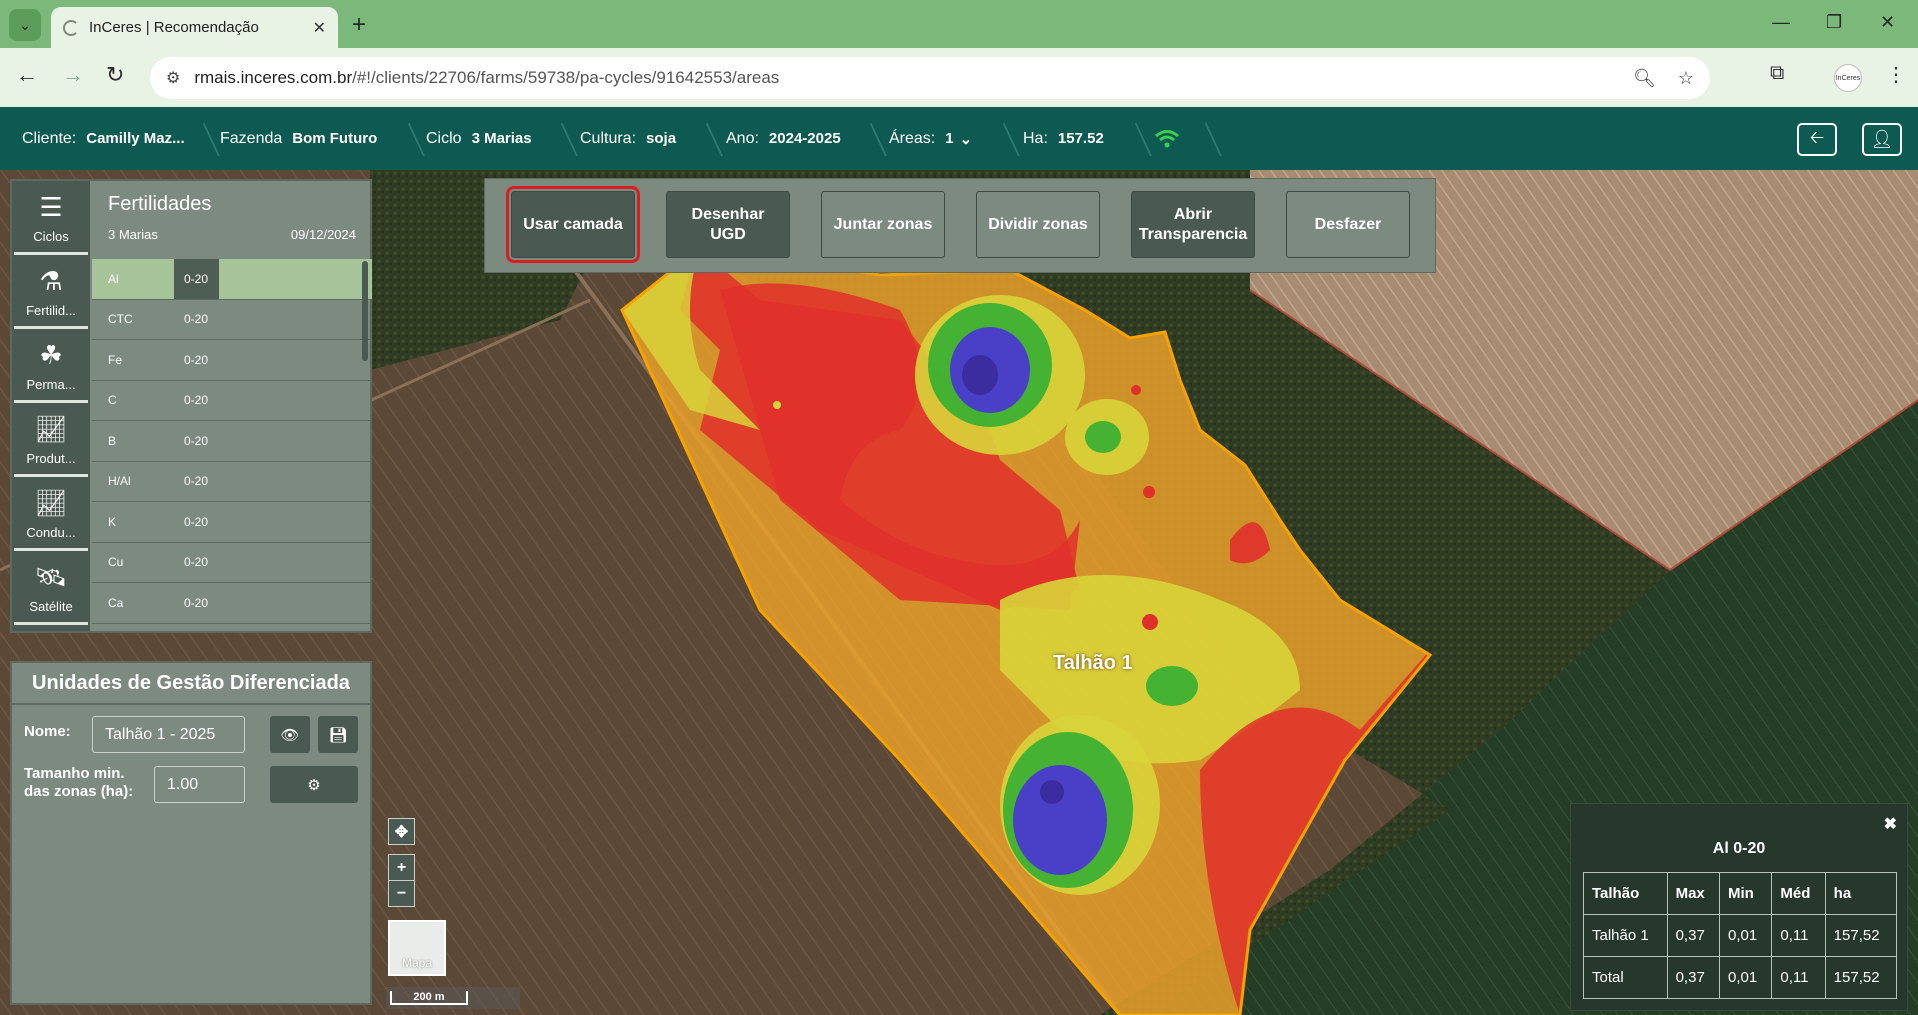  Describe the element at coordinates (573, 224) in the screenshot. I see `usar-camada-button: Usar camada` at that location.